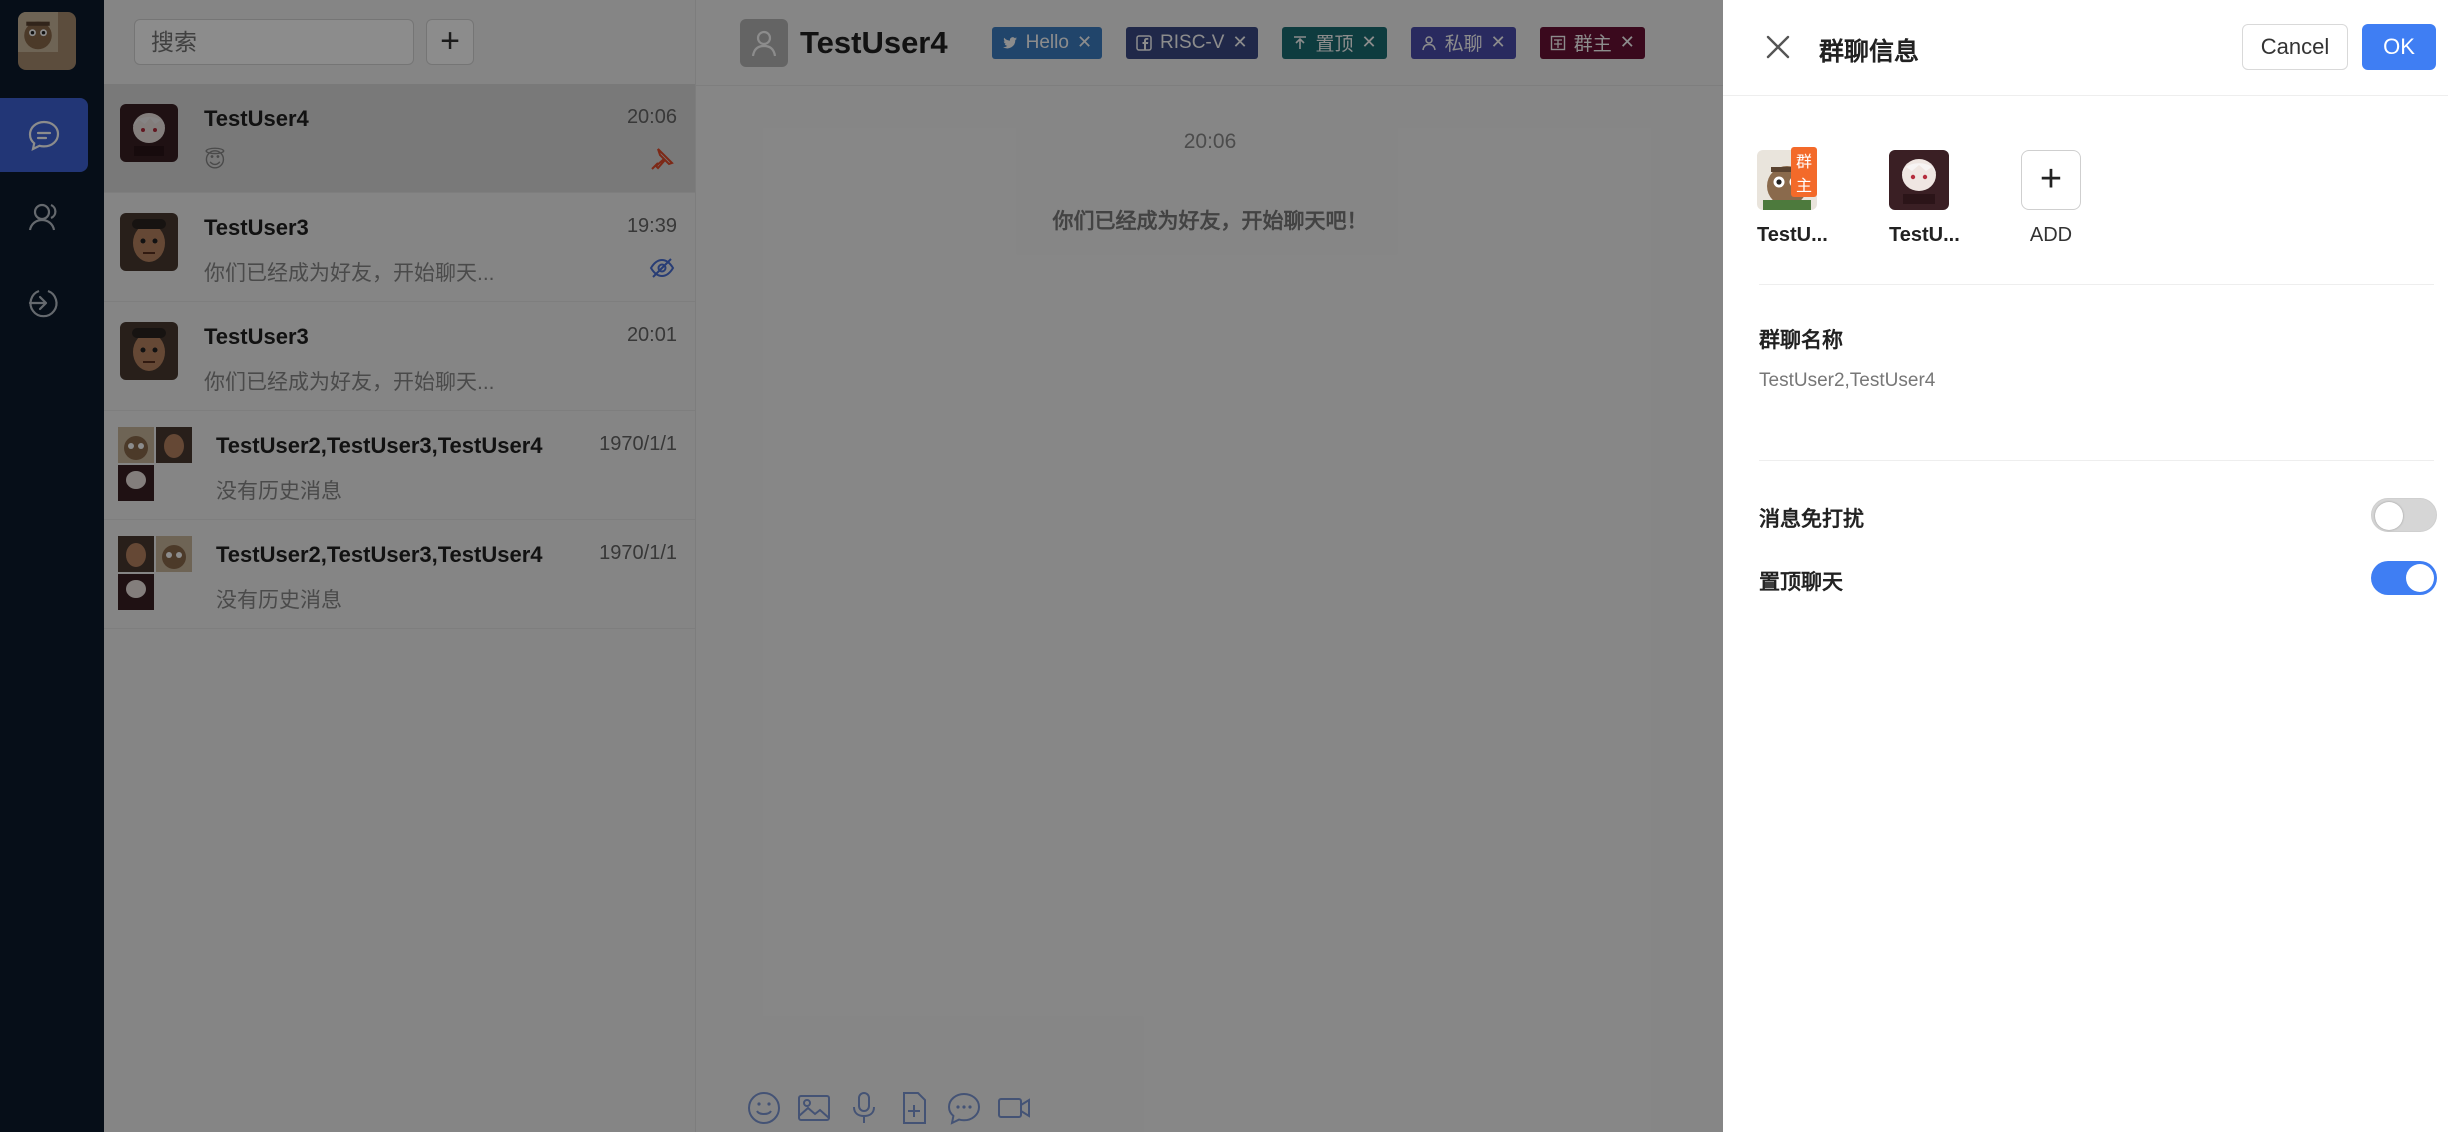  I want to click on pin-chat-toggle, so click(2404, 578).